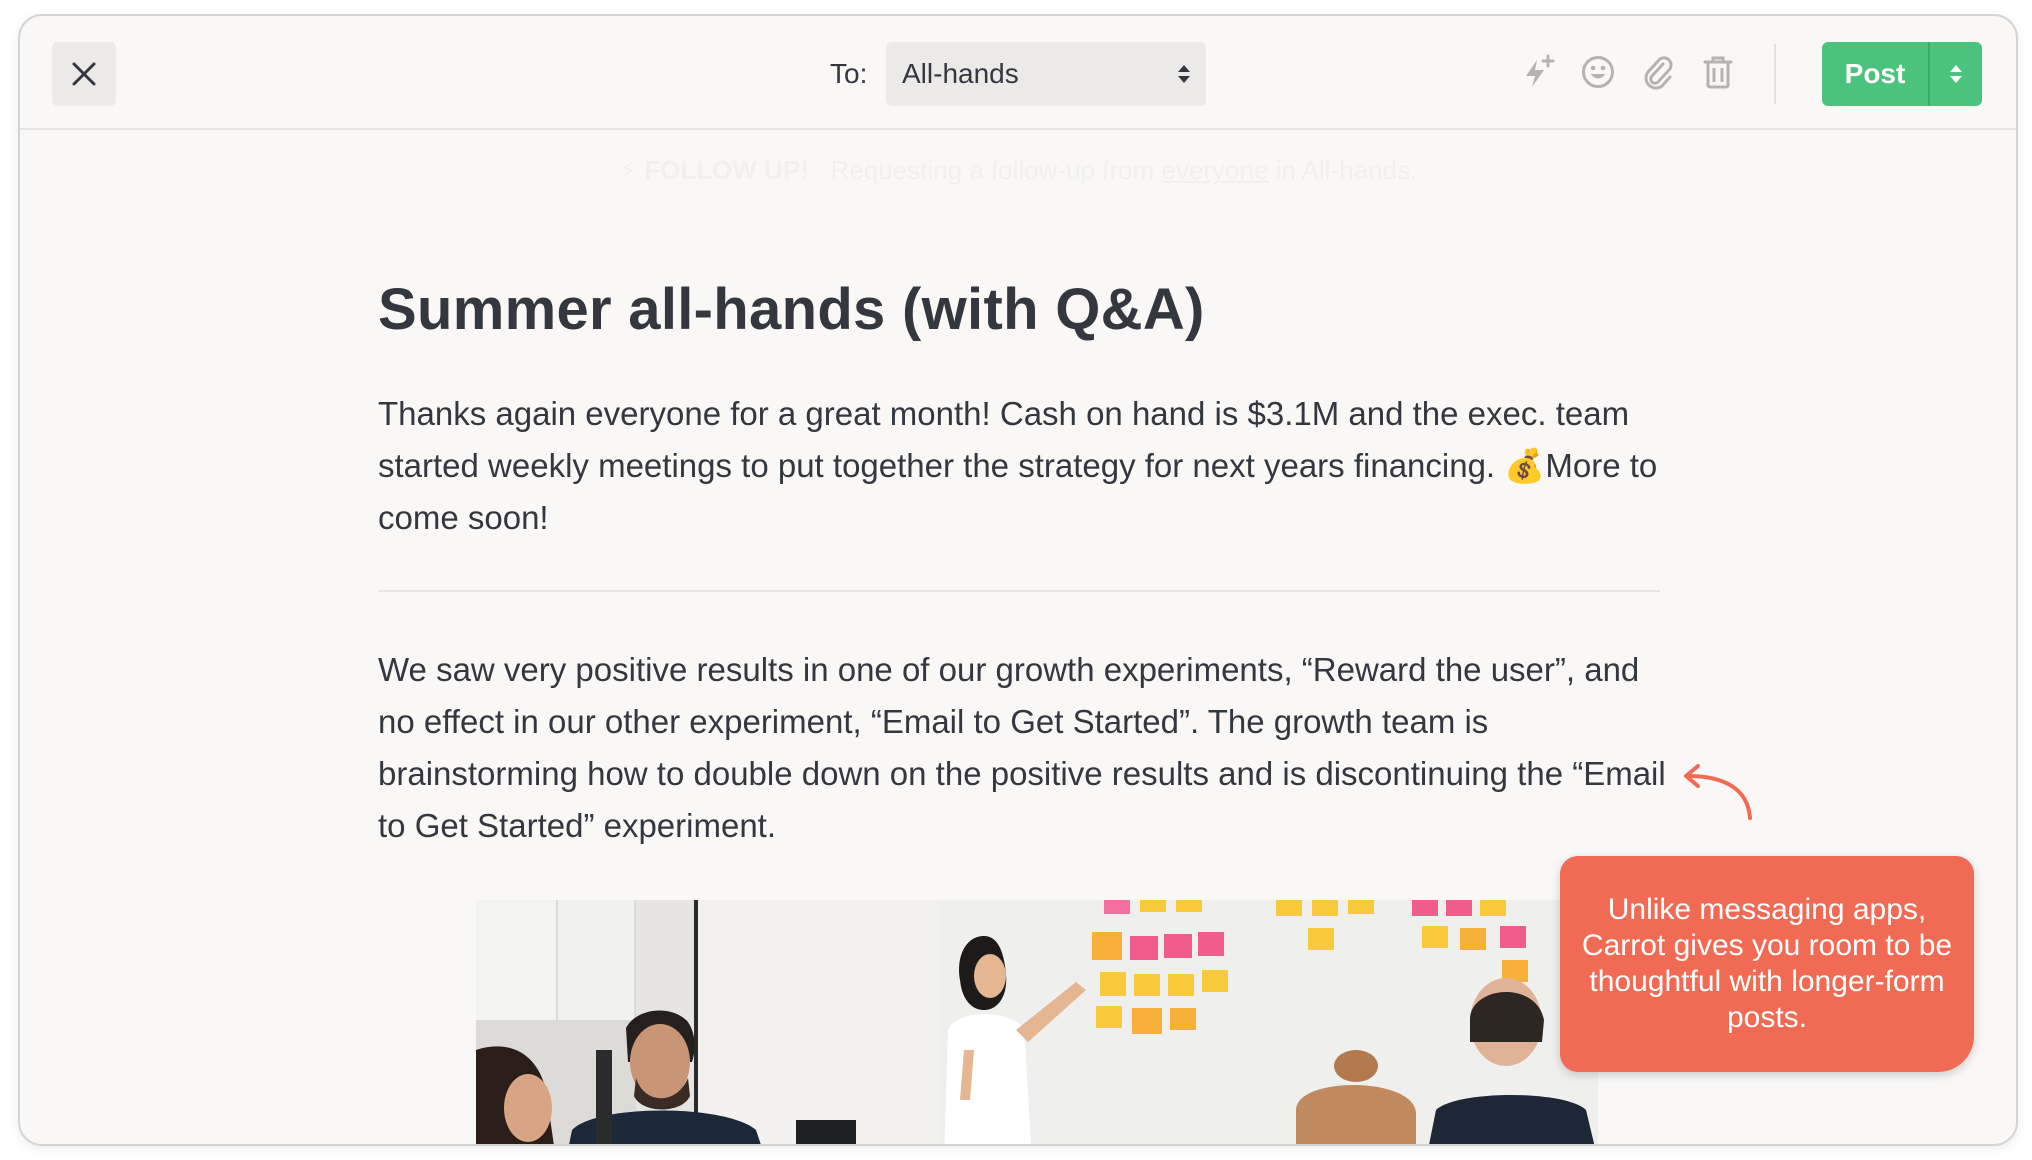 The width and height of the screenshot is (2032, 1160). What do you see at coordinates (726, 170) in the screenshot?
I see `follow-up-tag: FOLLOW UP!` at bounding box center [726, 170].